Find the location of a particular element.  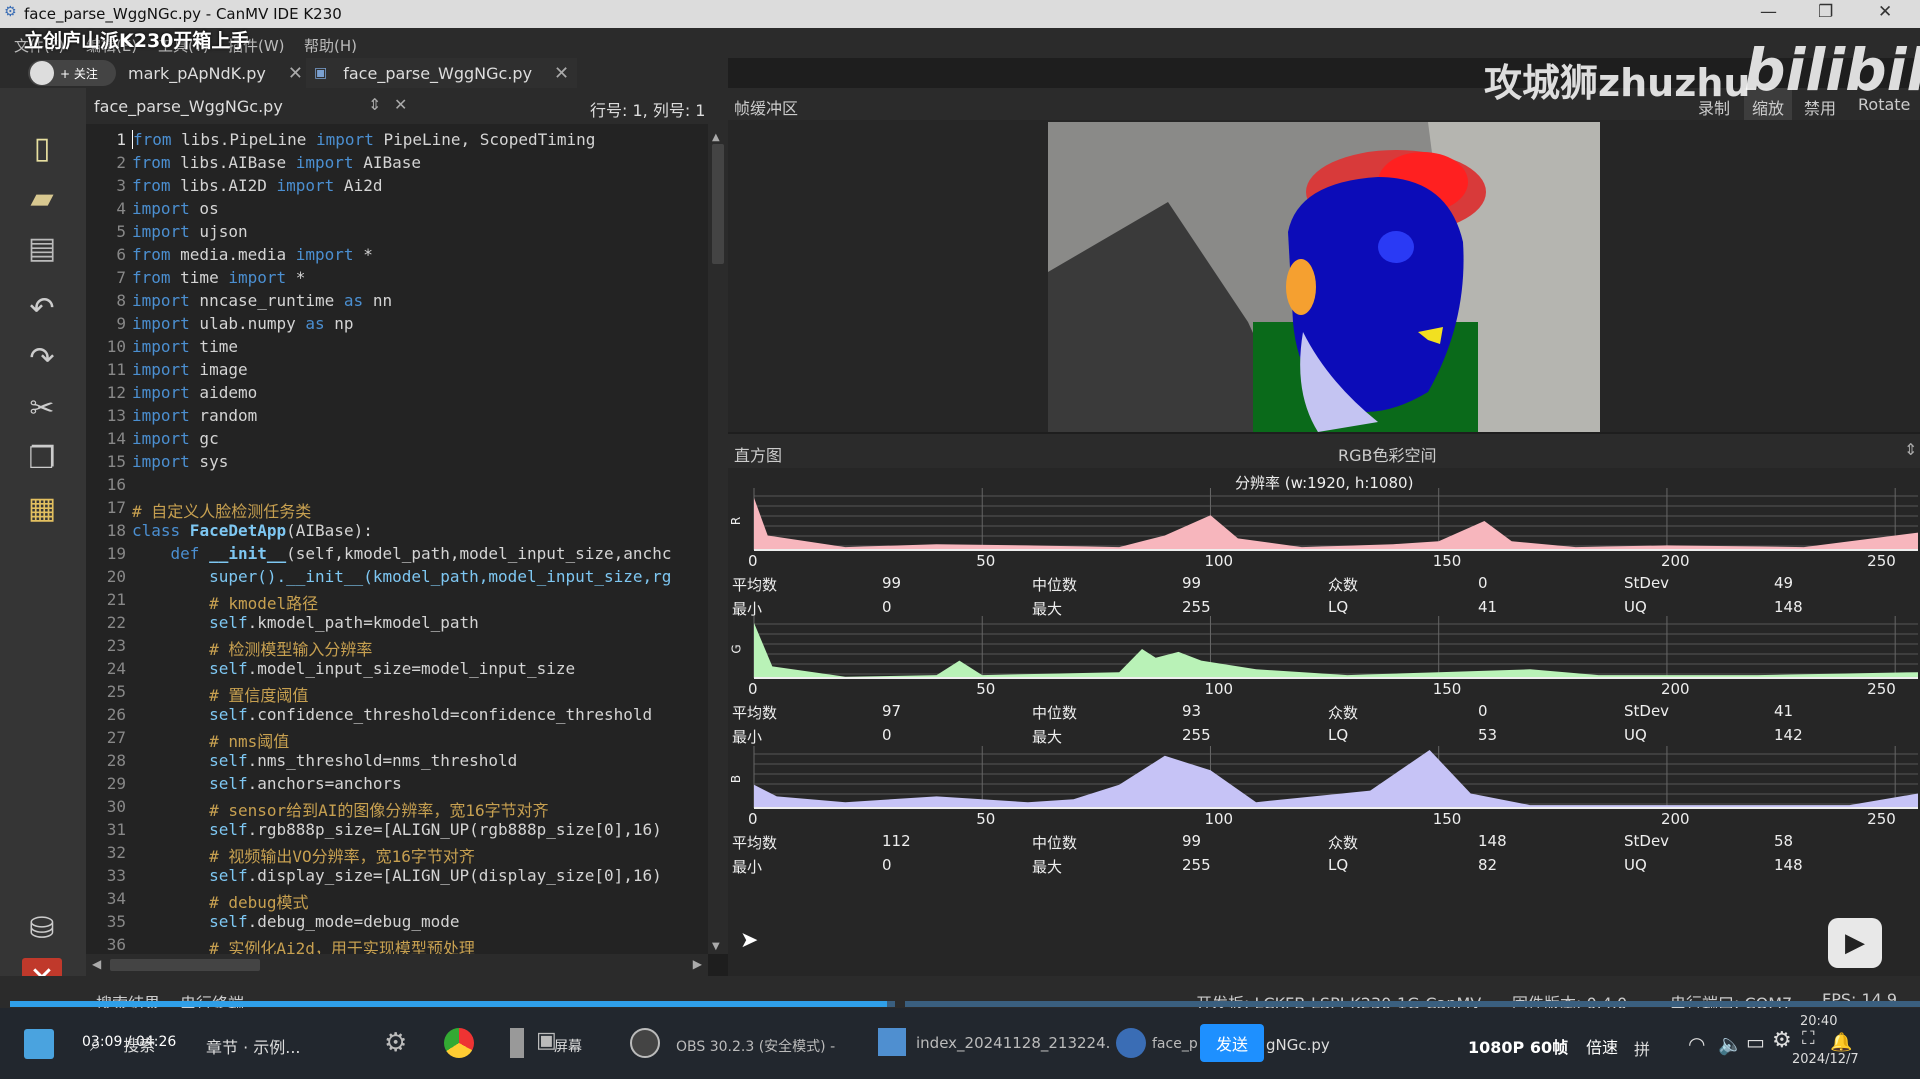

chrome-icon is located at coordinates (459, 1043).